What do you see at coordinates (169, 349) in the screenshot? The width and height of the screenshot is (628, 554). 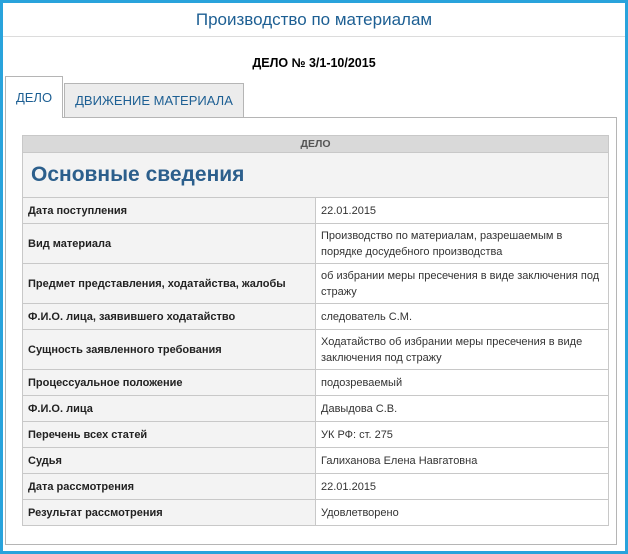 I see `row-label: Сущность заявленного требования` at bounding box center [169, 349].